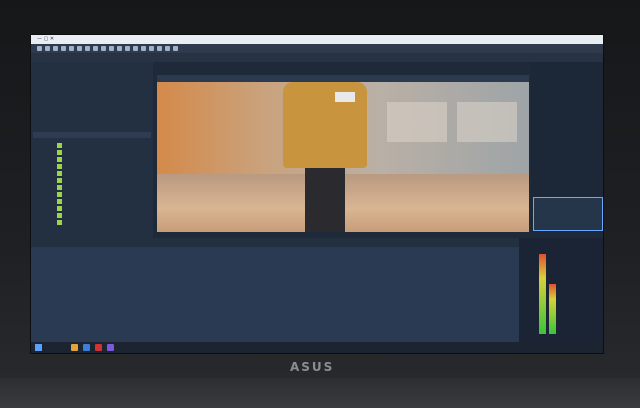  I want to click on meter-bar-right, so click(552, 309).